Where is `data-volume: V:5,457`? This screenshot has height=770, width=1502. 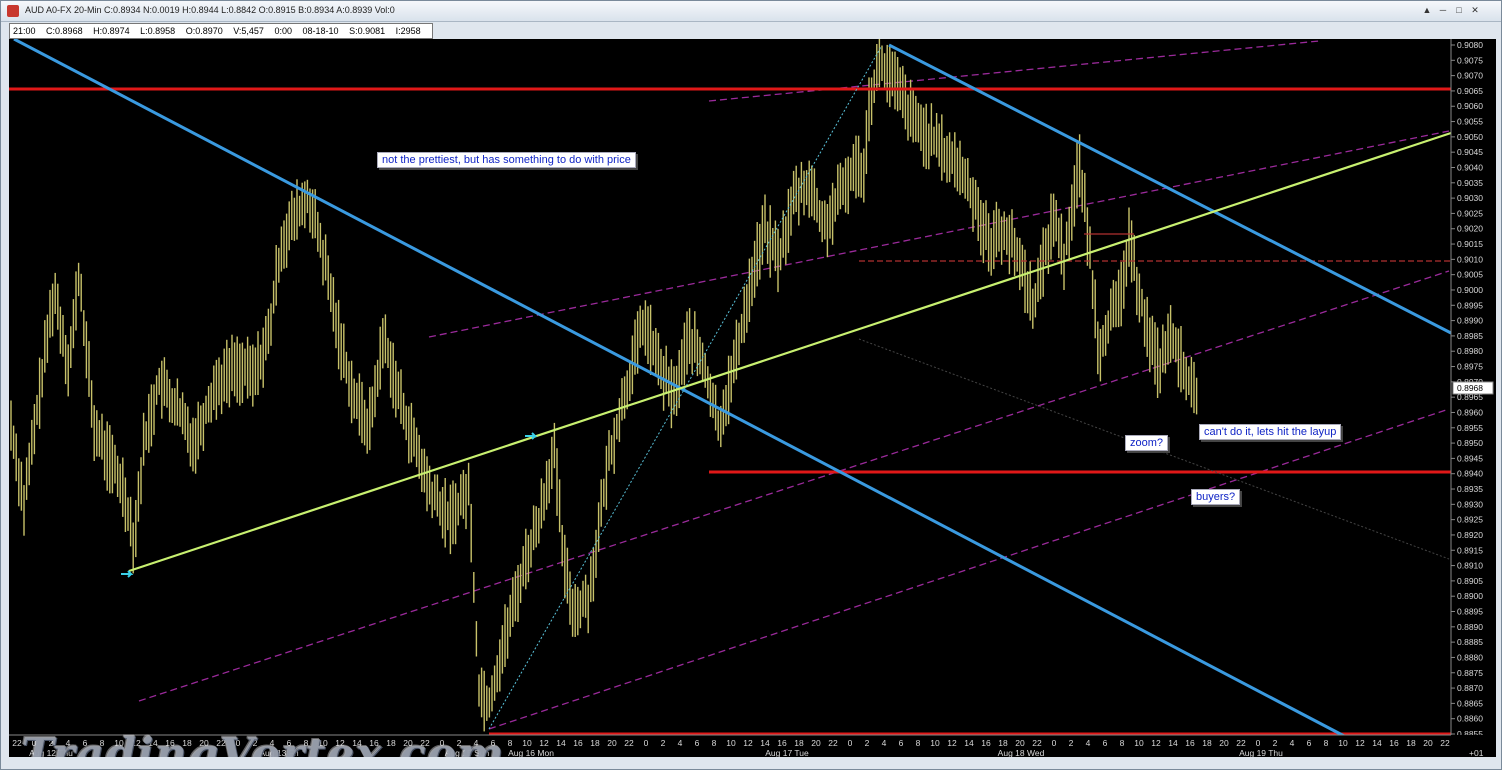 data-volume: V:5,457 is located at coordinates (248, 31).